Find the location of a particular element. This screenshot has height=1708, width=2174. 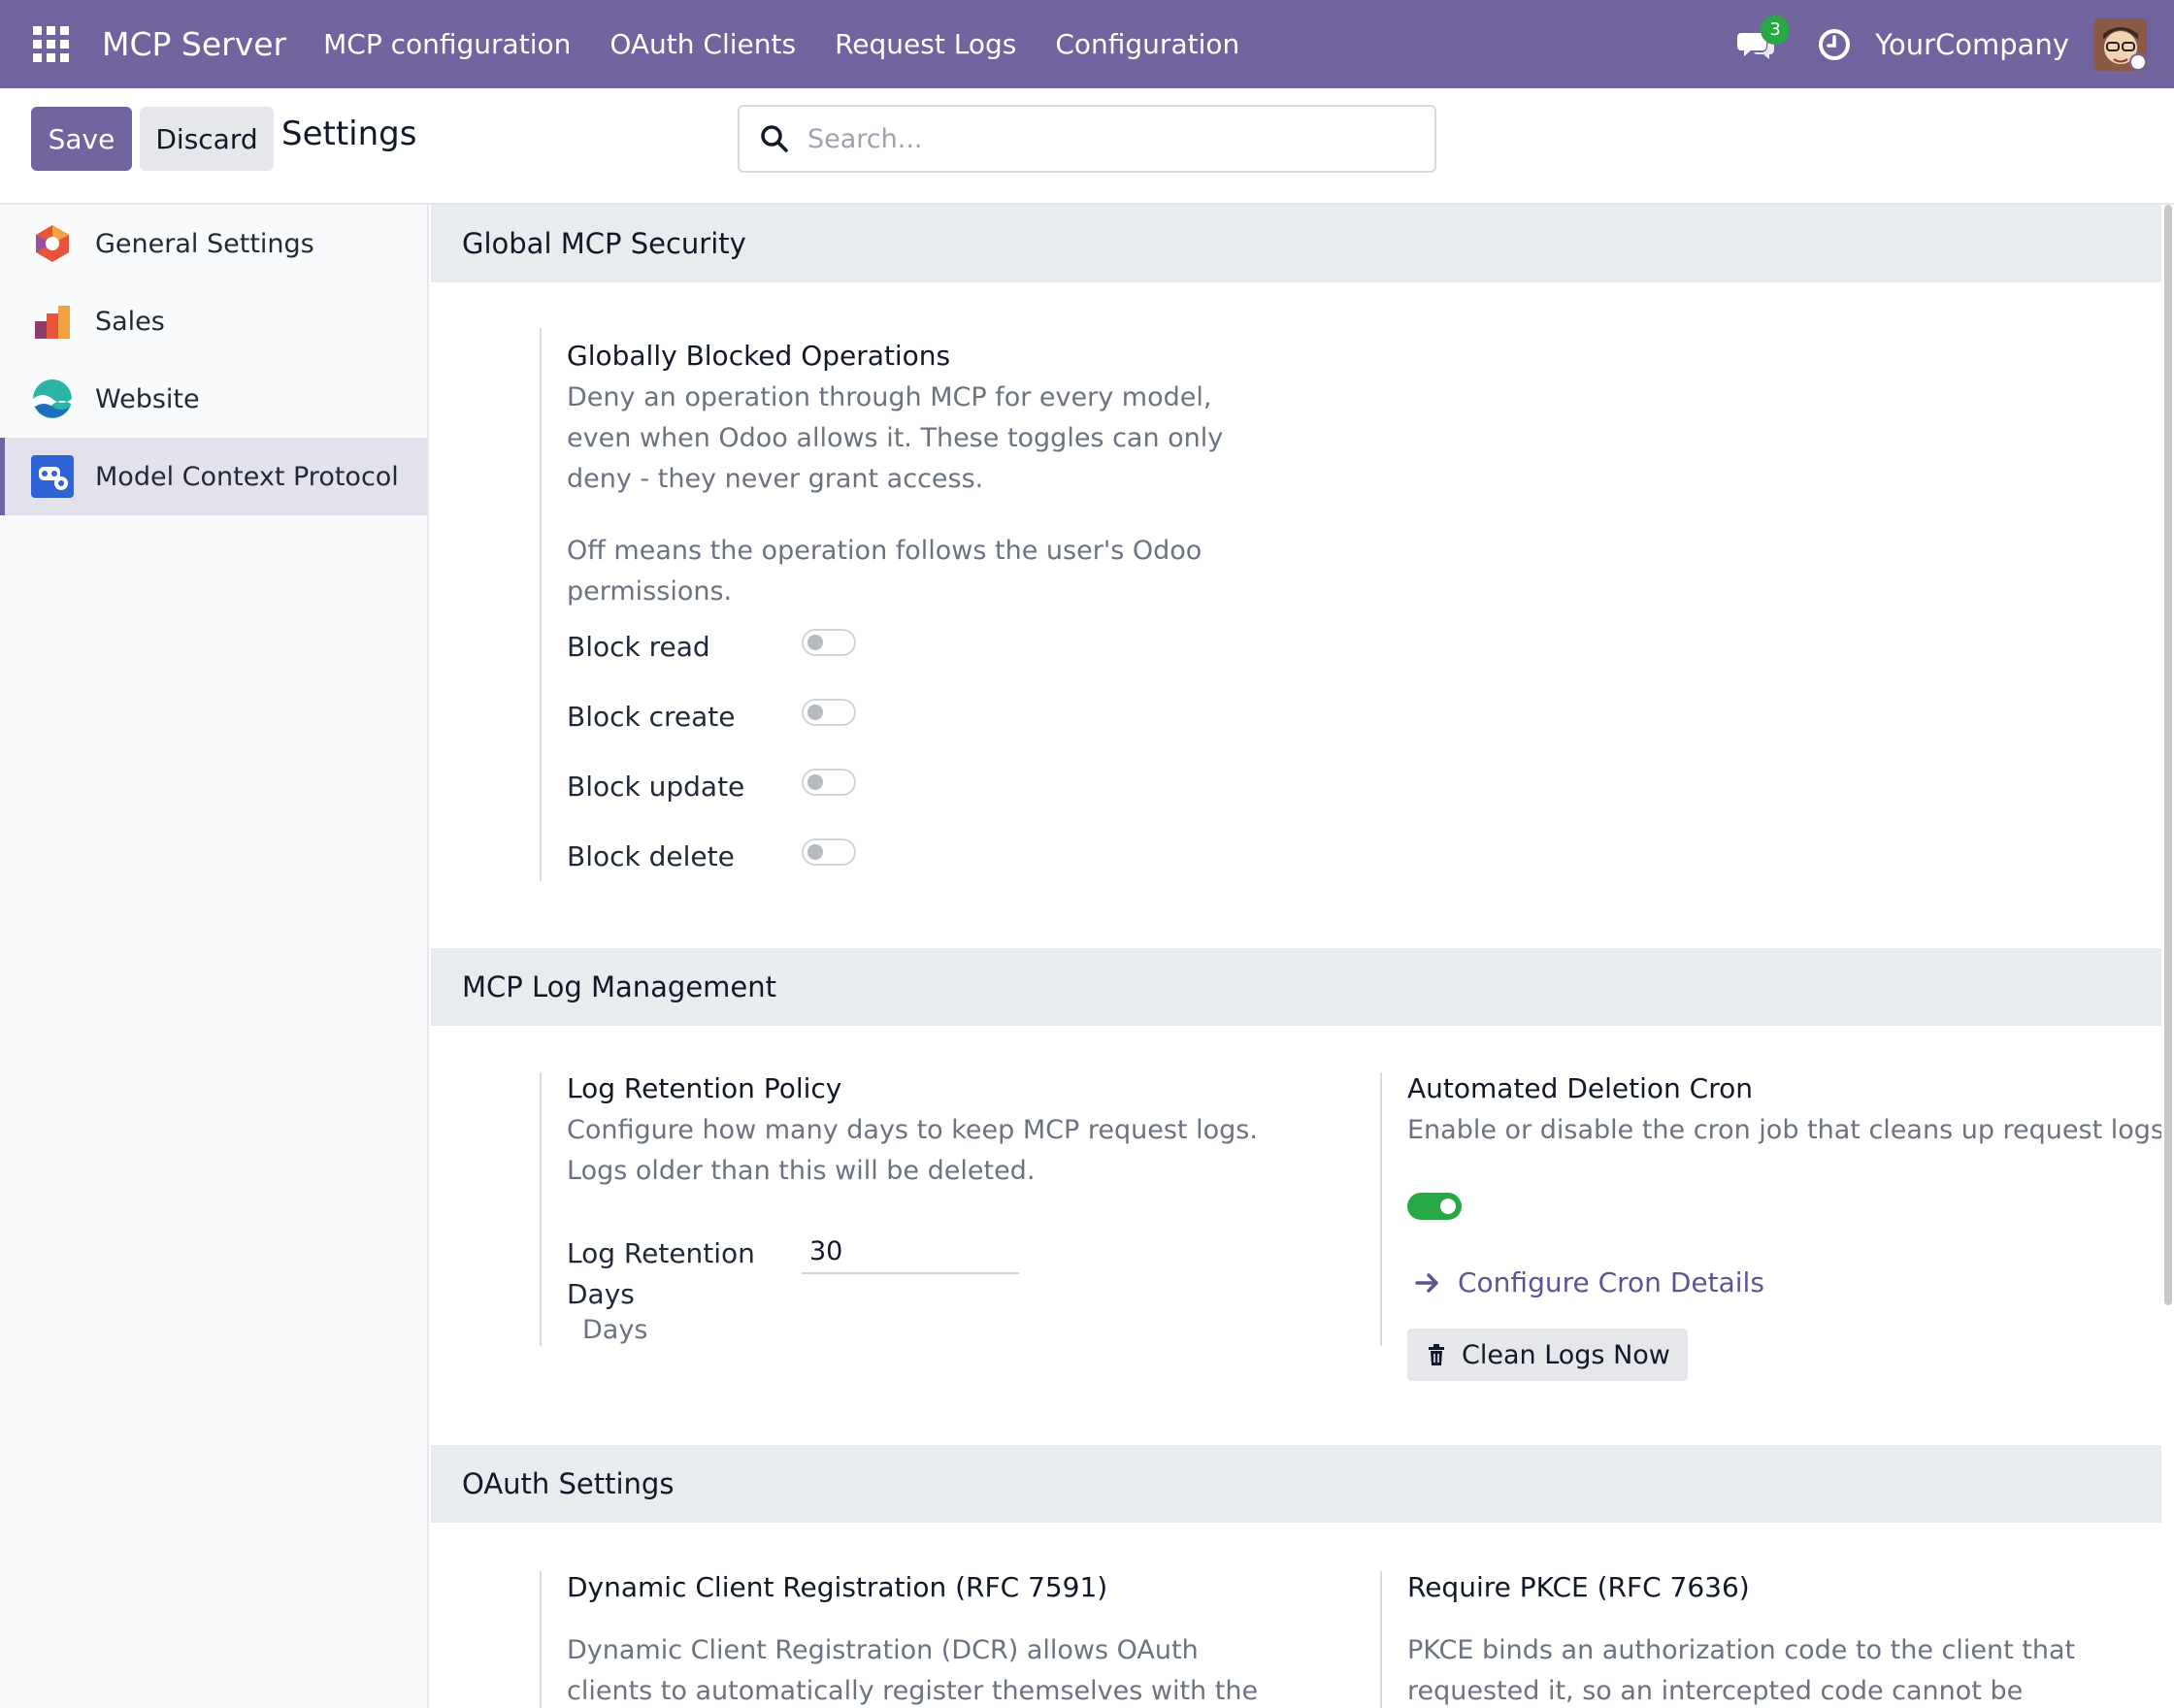

save-button: Save is located at coordinates (81, 139).